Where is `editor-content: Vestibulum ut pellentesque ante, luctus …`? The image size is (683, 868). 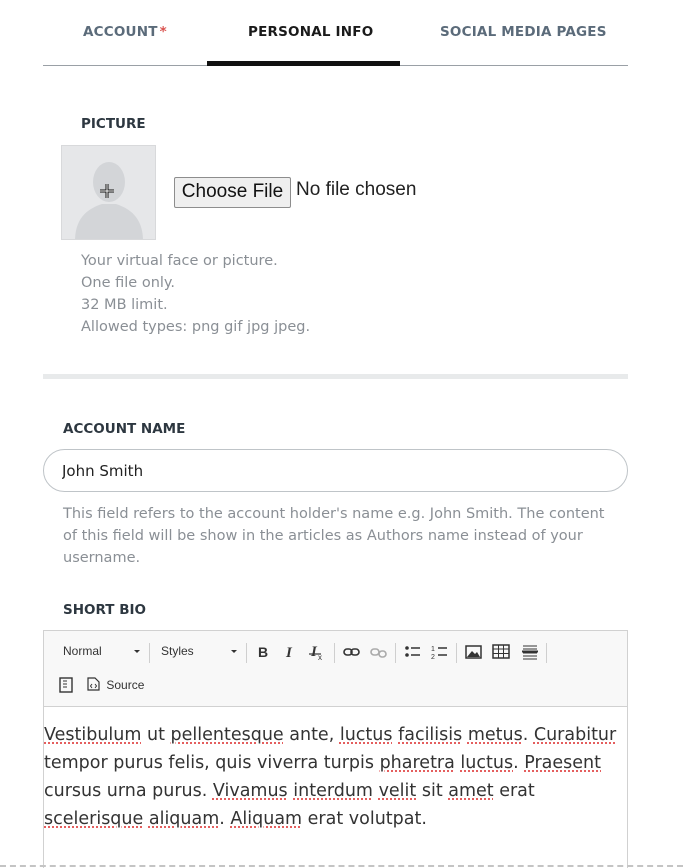 editor-content: Vestibulum ut pellentesque ante, luctus … is located at coordinates (336, 777).